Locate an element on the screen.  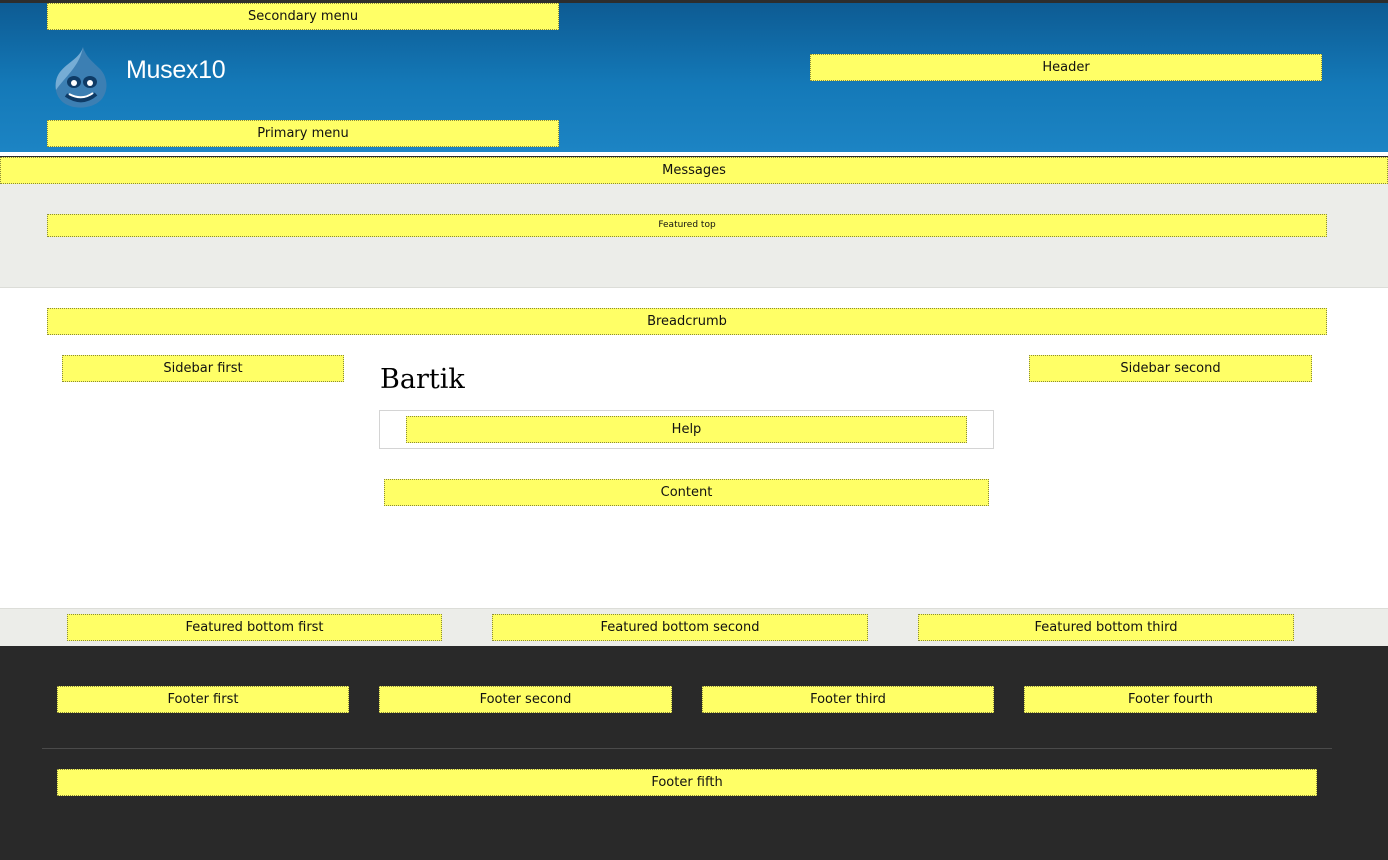
footer-fourth-region: Footer fourth is located at coordinates (1170, 699).